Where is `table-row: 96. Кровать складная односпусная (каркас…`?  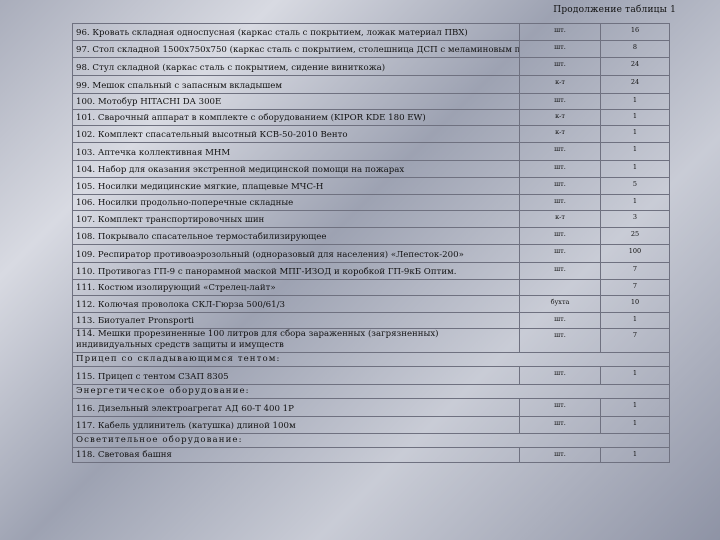
table-row: 96. Кровать складная односпусная (каркас… is located at coordinates (371, 32).